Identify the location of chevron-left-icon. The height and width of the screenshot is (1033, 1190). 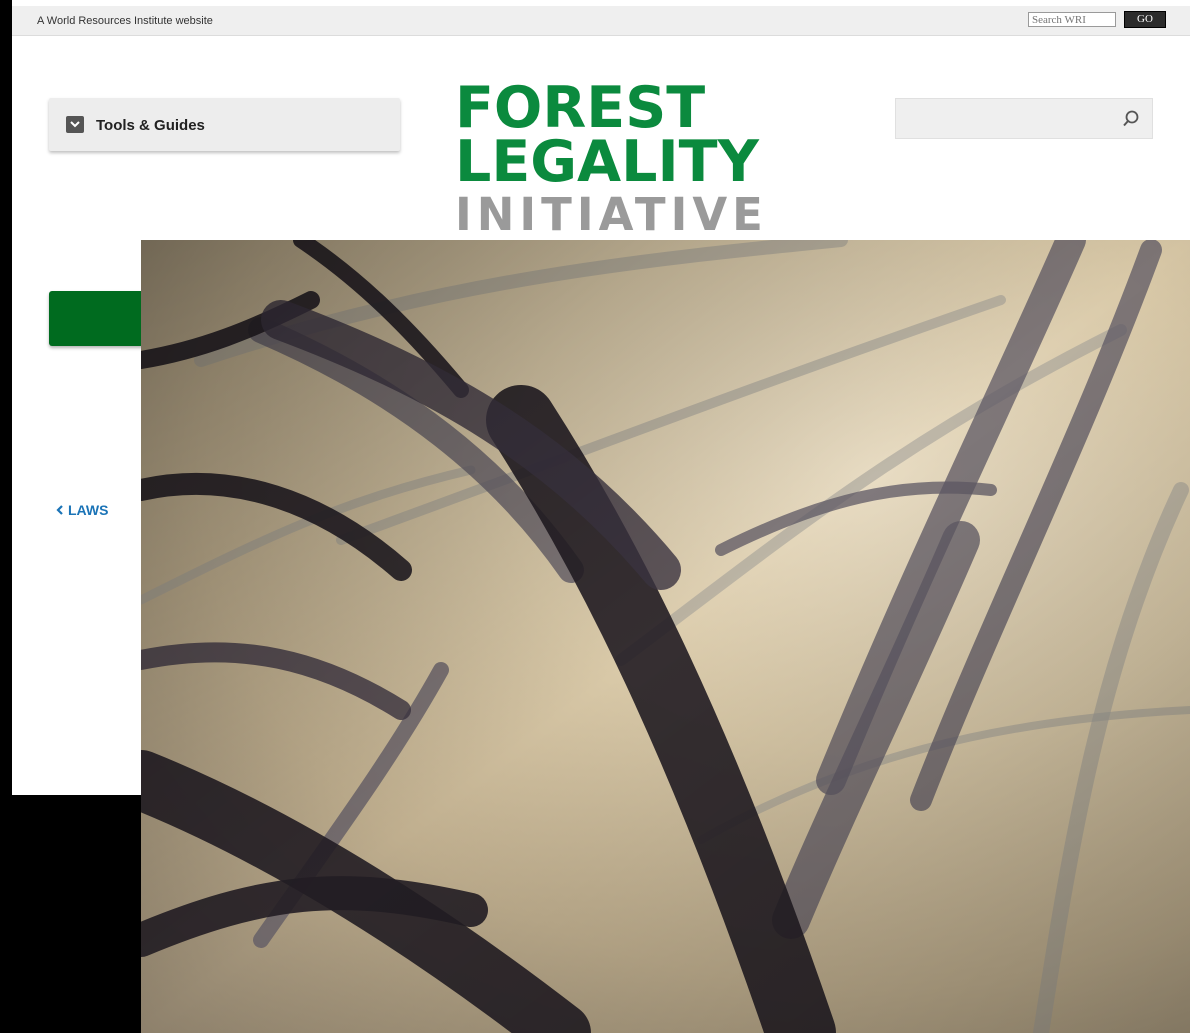
(60, 510).